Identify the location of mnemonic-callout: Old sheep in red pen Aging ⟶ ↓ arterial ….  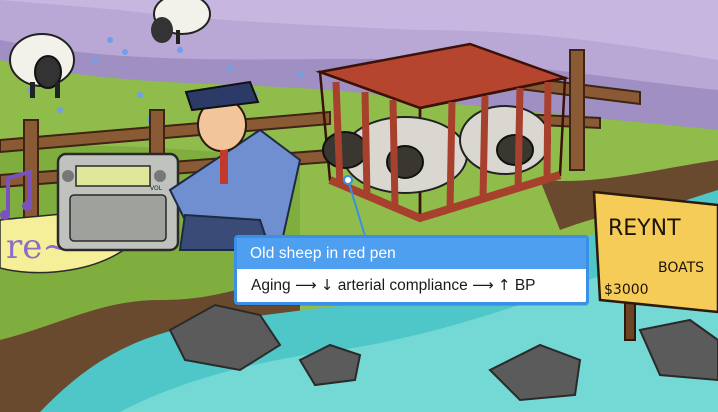
(411, 270).